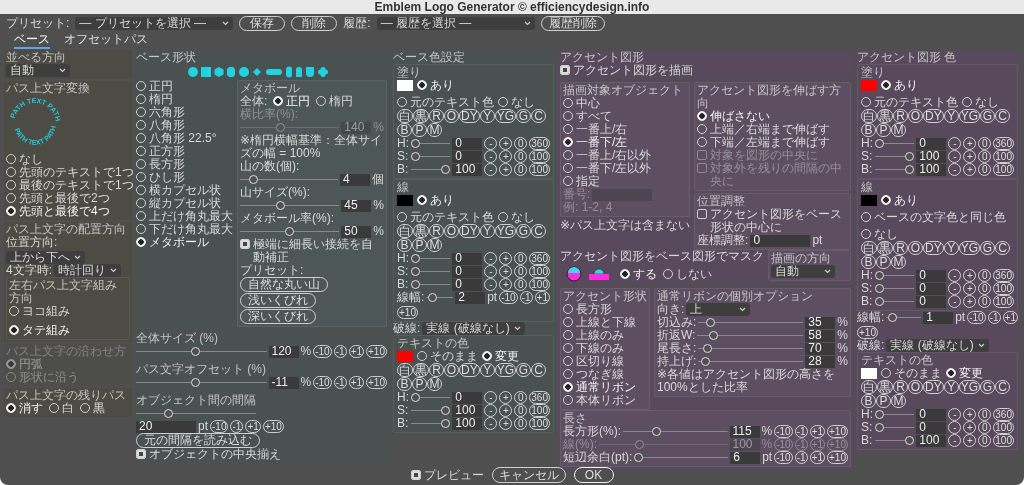  Describe the element at coordinates (87, 270) in the screenshot. I see `dropdown: 時計回り` at that location.